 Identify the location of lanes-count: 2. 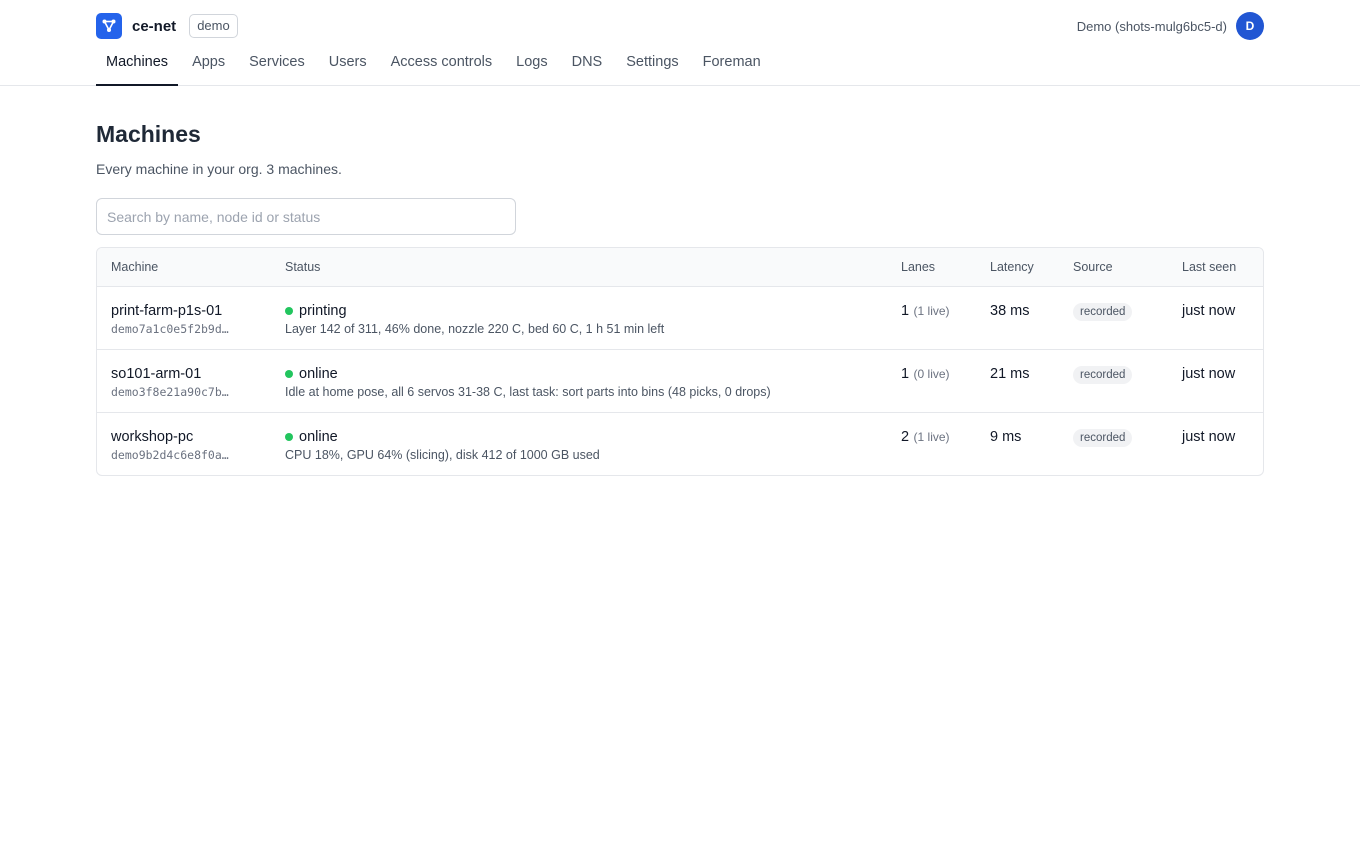
(905, 436).